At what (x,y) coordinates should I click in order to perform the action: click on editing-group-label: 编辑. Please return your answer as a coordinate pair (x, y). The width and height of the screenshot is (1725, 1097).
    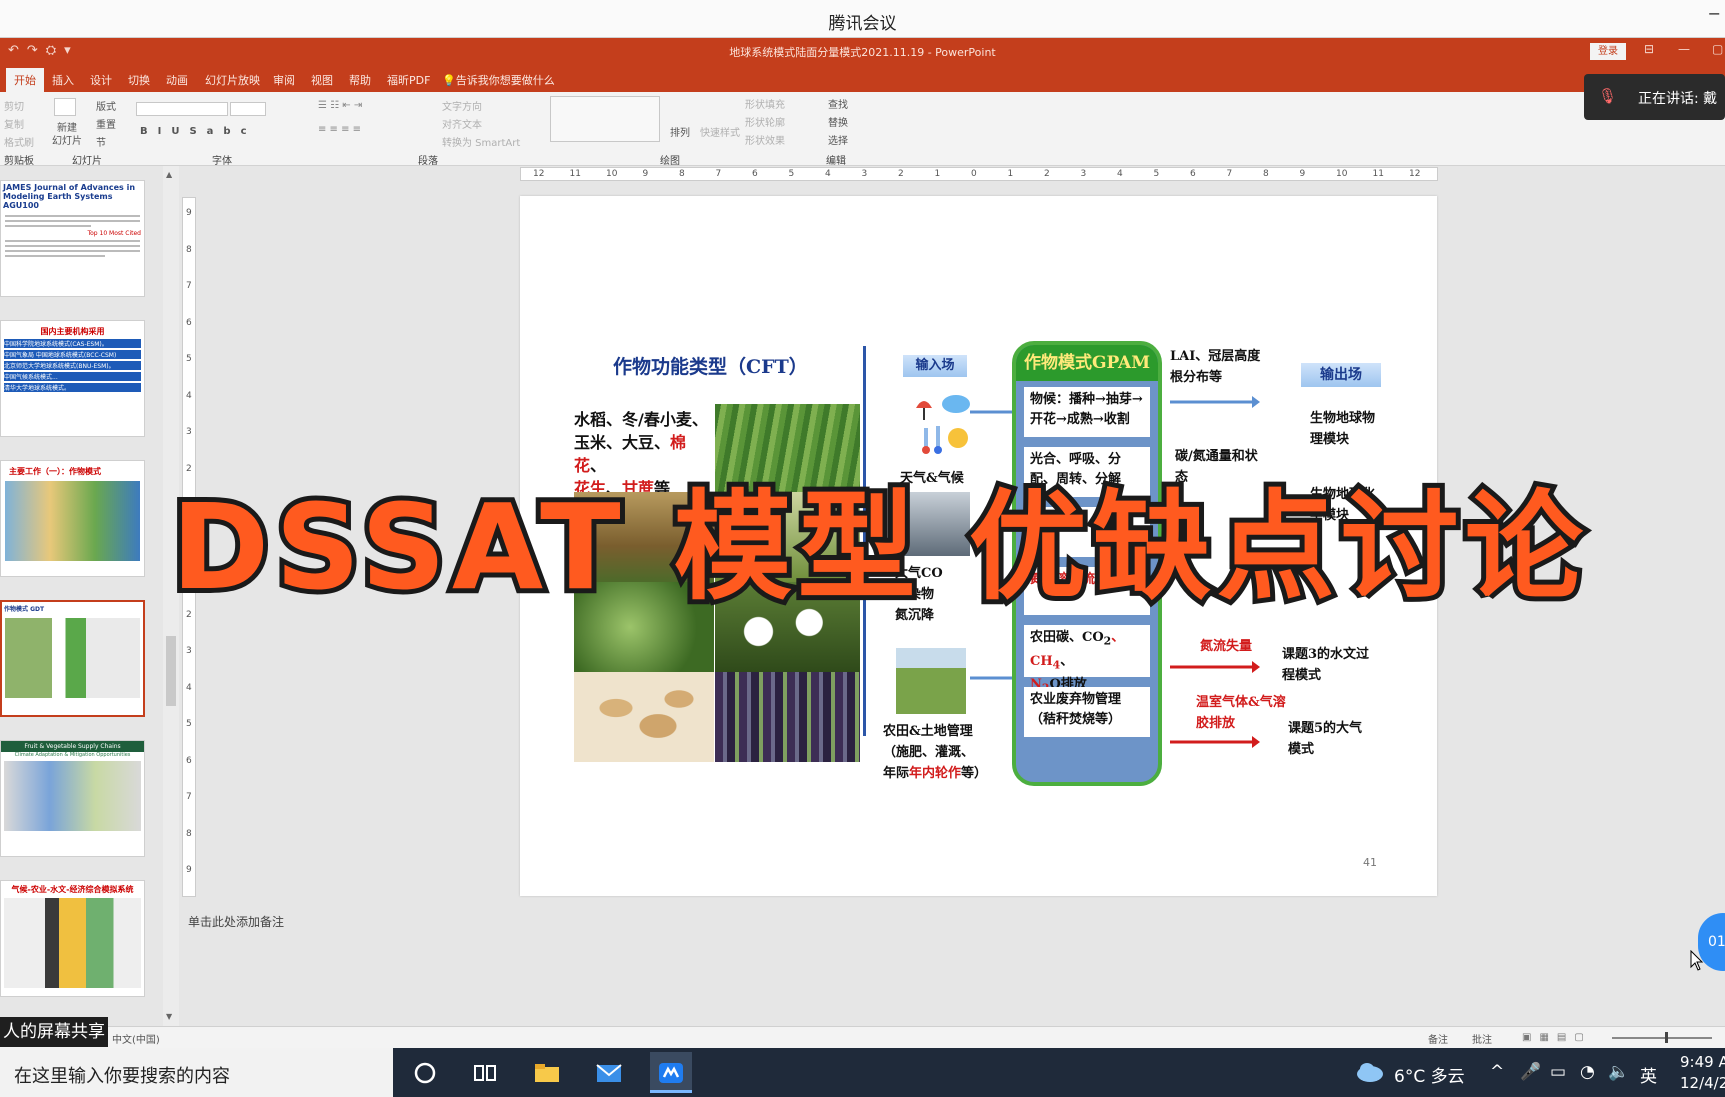
    Looking at the image, I should click on (836, 161).